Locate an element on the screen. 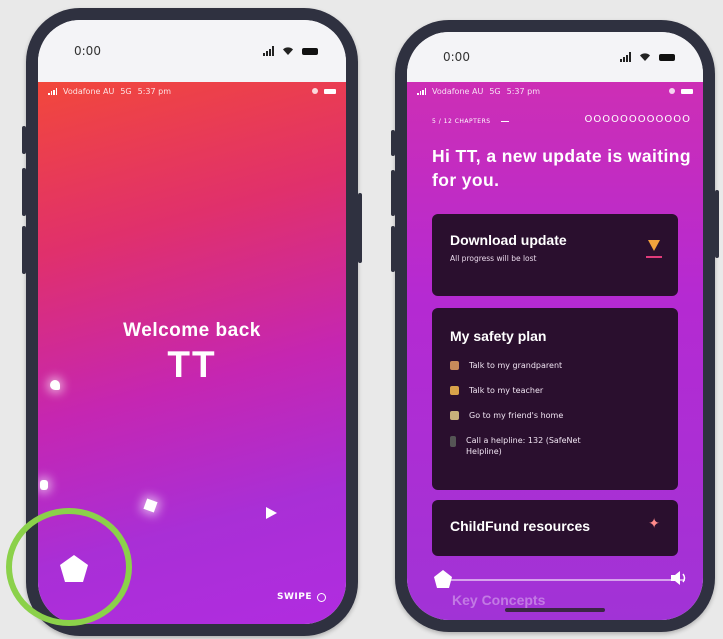 The width and height of the screenshot is (723, 639). download-underline is located at coordinates (654, 257).